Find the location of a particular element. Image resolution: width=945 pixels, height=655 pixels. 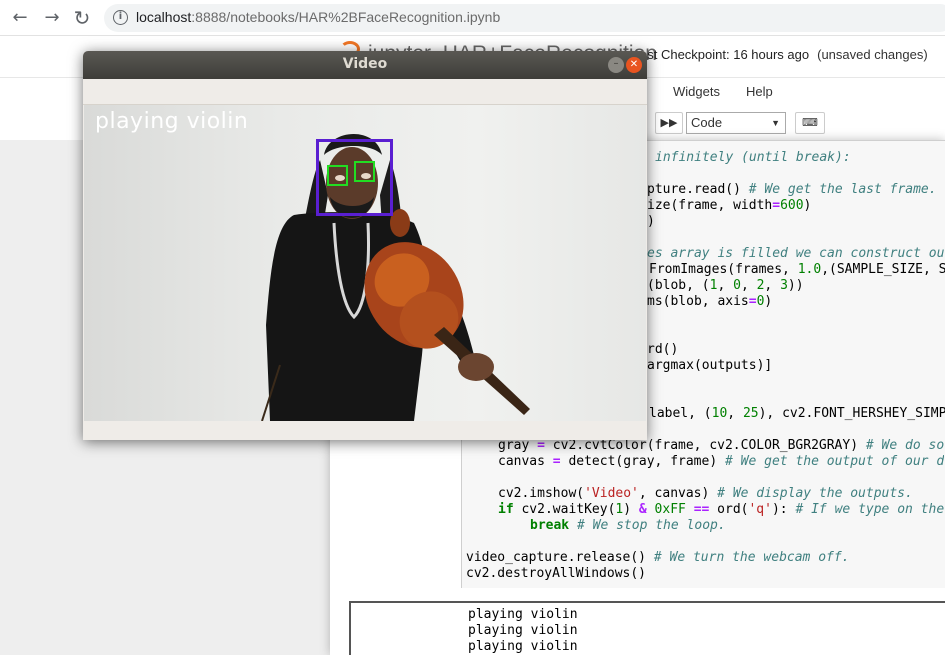

code-token: 'Video' is located at coordinates (611, 493).